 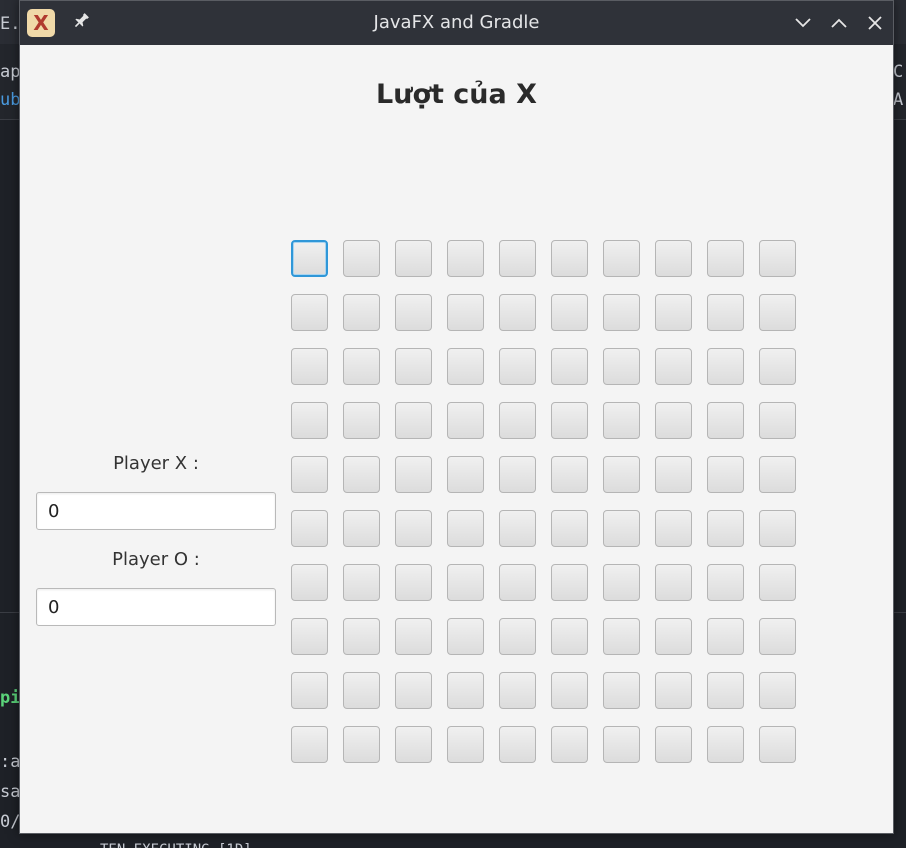 I want to click on maximize-button, so click(x=839, y=23).